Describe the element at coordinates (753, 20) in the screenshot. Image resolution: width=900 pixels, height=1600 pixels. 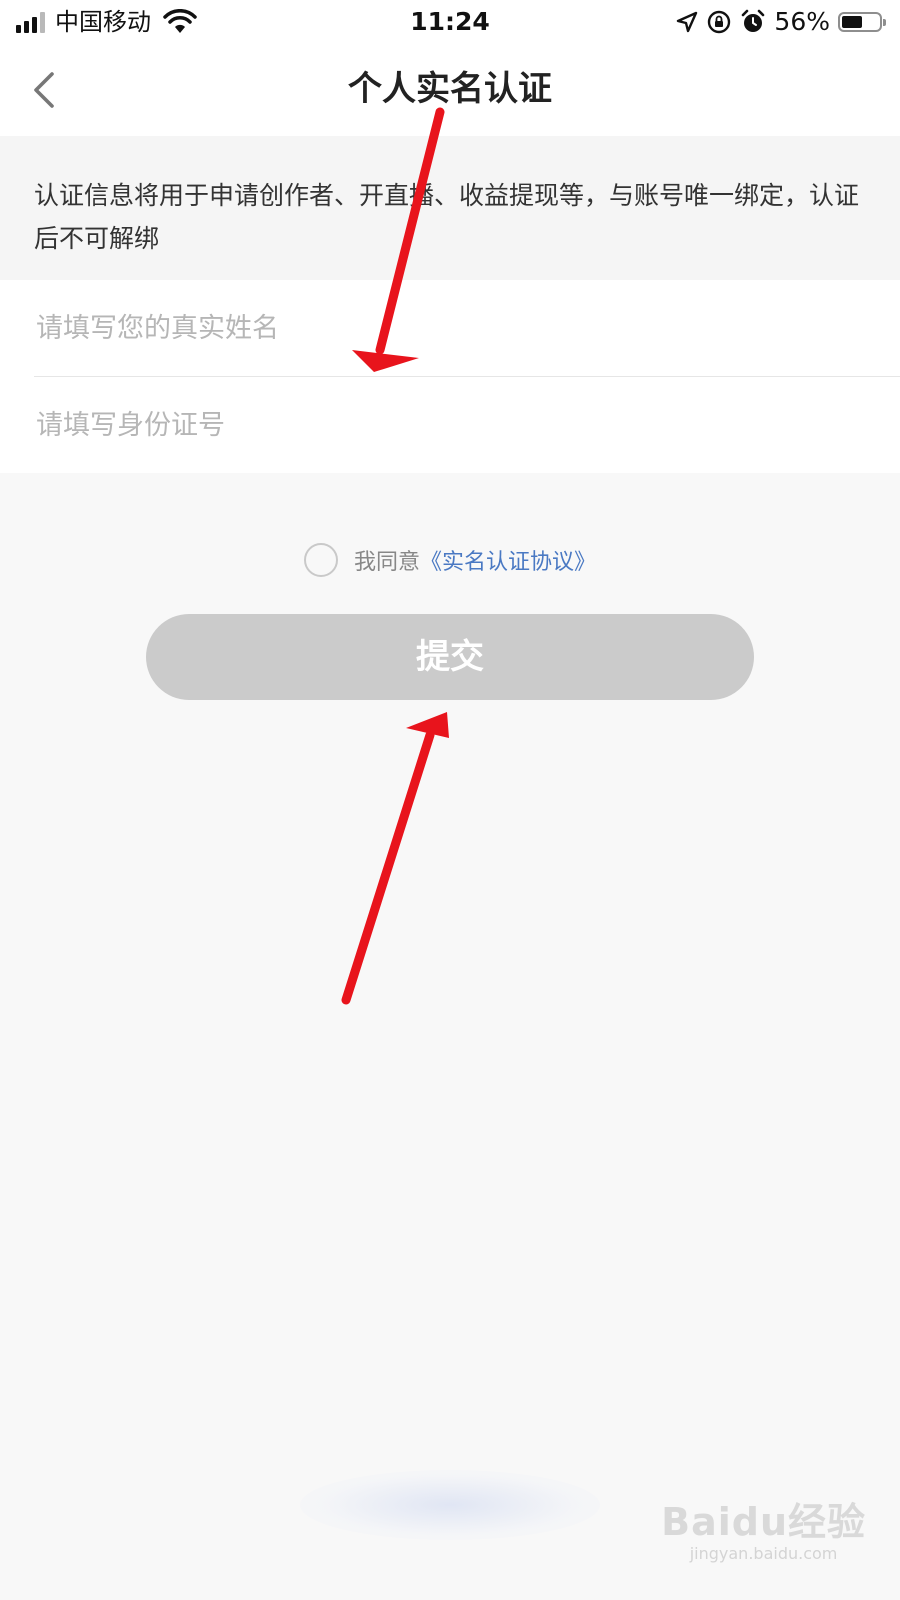
I see `alarm-clock-icon` at that location.